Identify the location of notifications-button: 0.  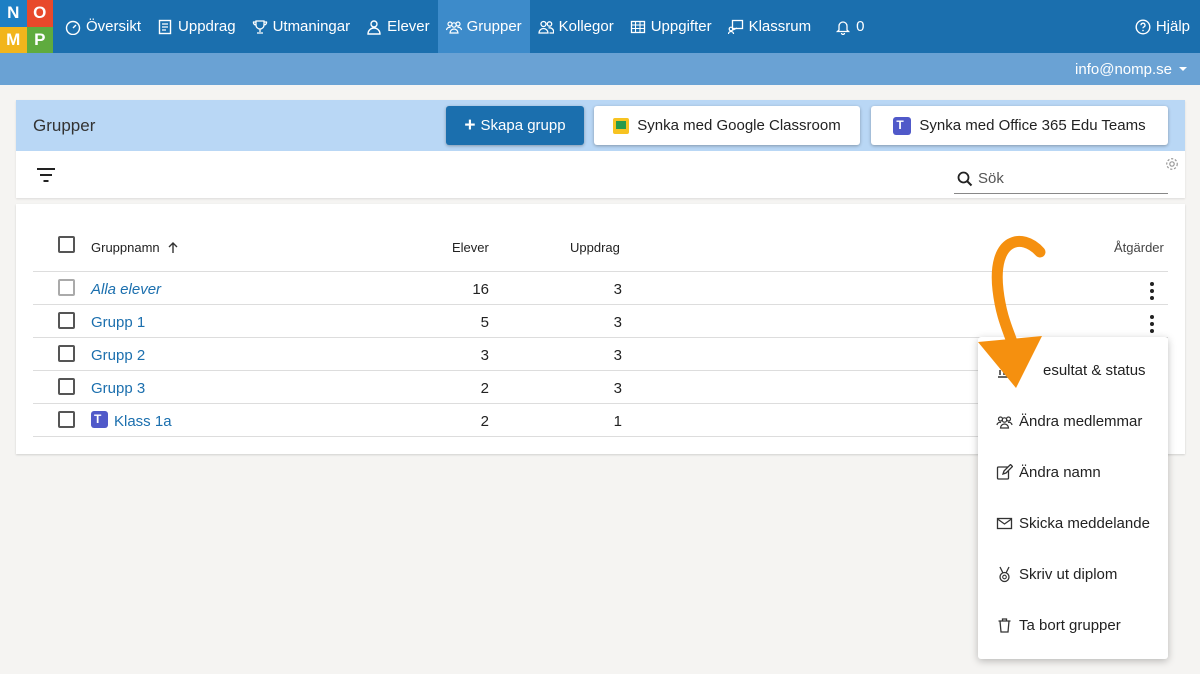
(849, 26).